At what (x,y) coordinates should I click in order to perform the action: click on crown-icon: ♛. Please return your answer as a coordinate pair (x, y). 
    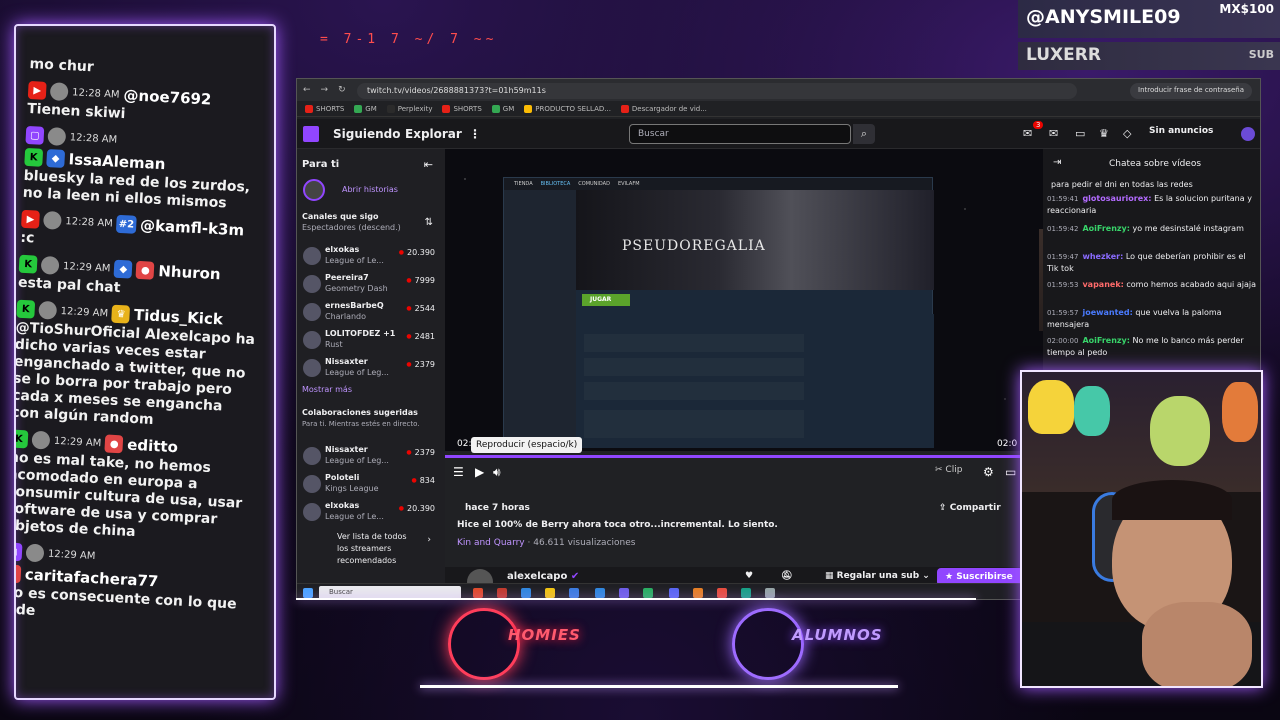
    Looking at the image, I should click on (121, 314).